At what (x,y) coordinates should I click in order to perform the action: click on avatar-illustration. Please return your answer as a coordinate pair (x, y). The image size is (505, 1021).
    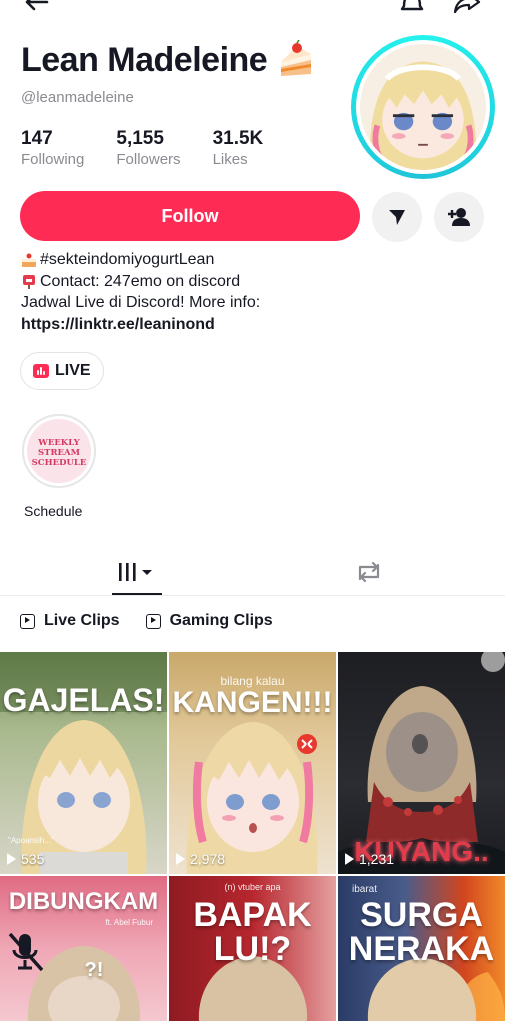
    Looking at the image, I should click on (423, 107).